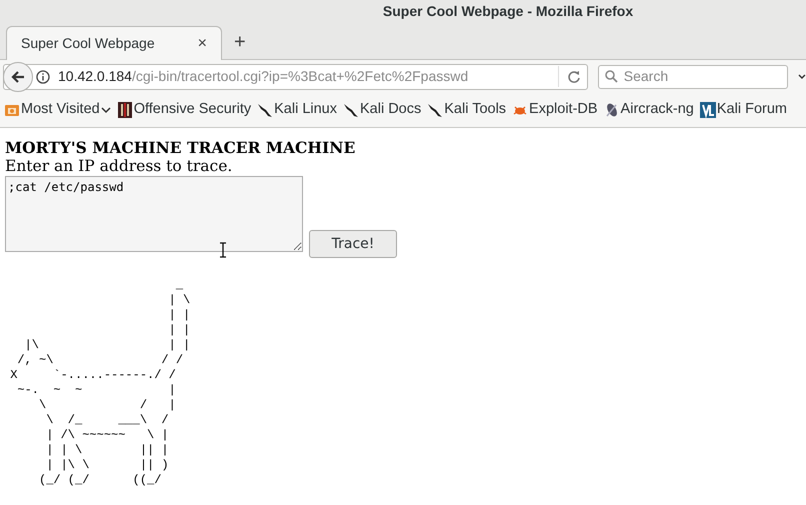  Describe the element at coordinates (57, 110) in the screenshot. I see `bookmark-item: Most Visited` at that location.